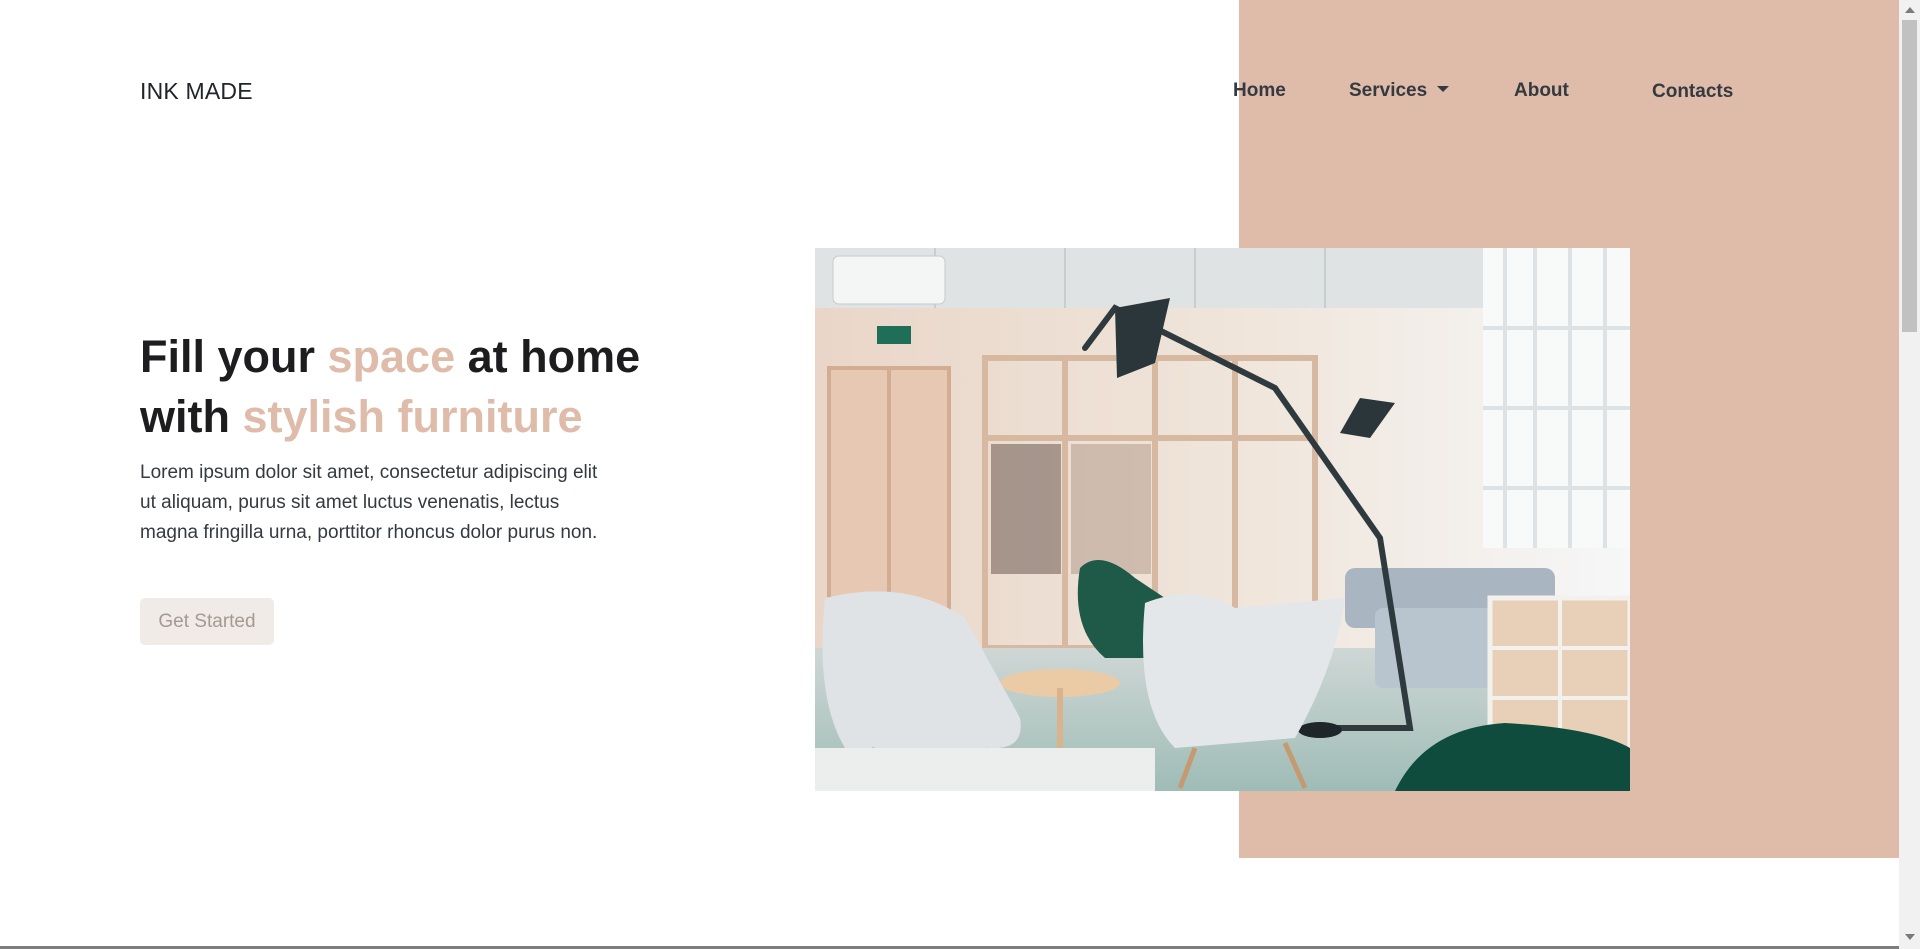 This screenshot has height=949, width=1920. Describe the element at coordinates (960, 95) in the screenshot. I see `main-nav: Home Services About Contacts` at that location.